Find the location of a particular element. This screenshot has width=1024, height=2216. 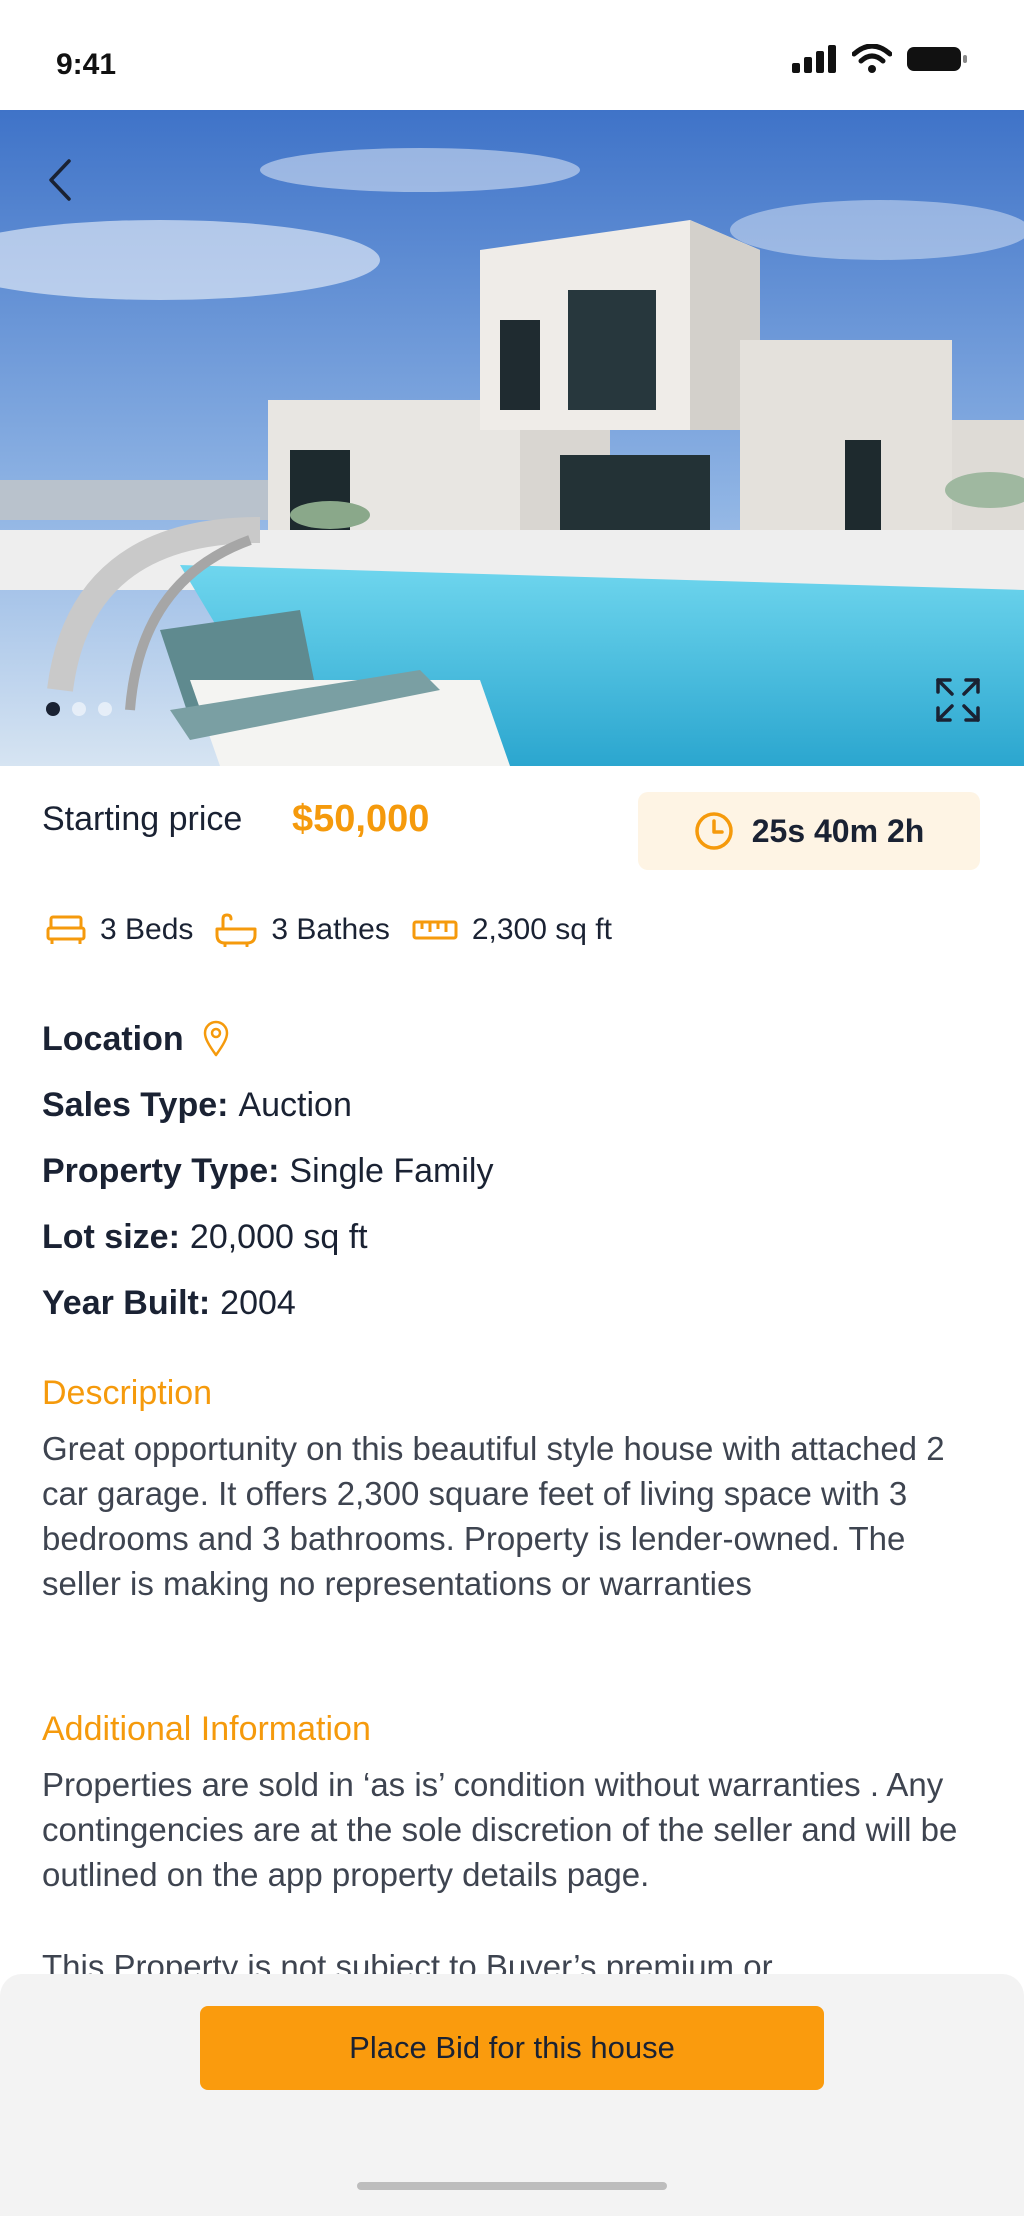

wifi-icon is located at coordinates (872, 58).